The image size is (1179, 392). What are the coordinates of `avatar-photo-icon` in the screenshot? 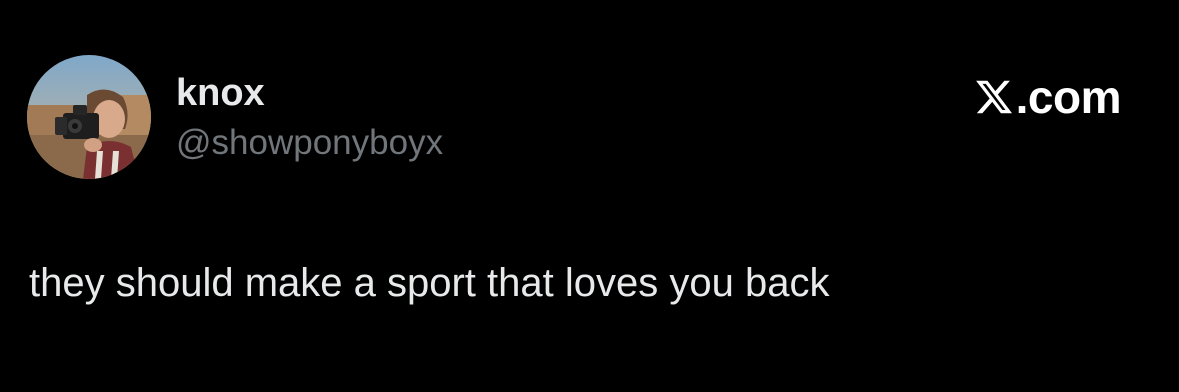 It's located at (89, 117).